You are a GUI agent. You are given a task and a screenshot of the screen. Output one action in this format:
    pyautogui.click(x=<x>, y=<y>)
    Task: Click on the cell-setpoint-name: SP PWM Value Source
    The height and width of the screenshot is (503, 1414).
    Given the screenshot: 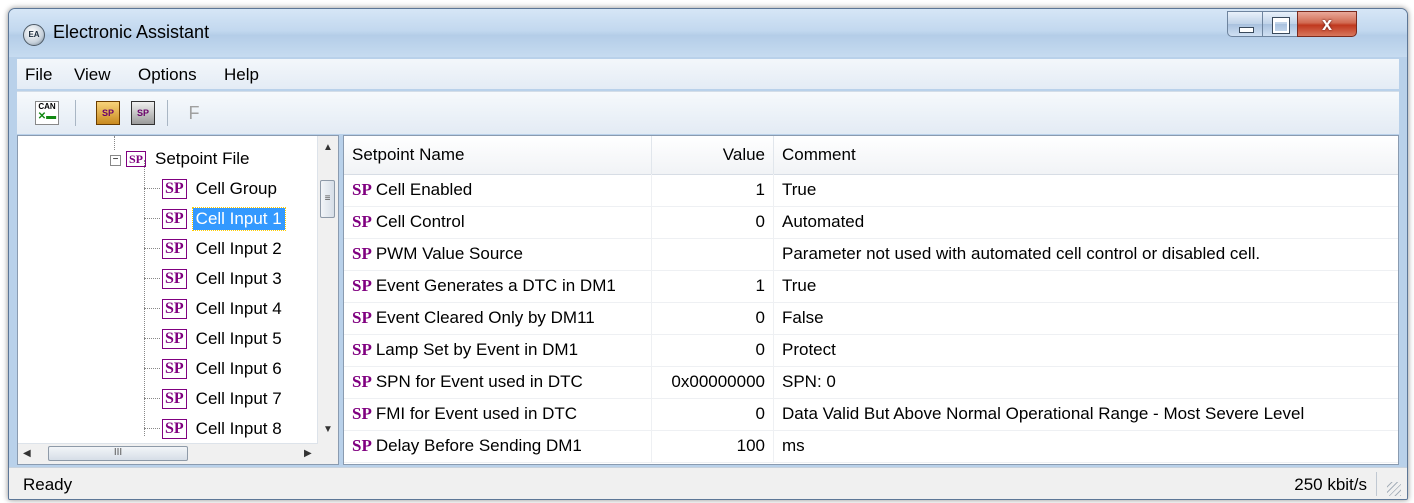 What is the action you would take?
    pyautogui.click(x=498, y=254)
    